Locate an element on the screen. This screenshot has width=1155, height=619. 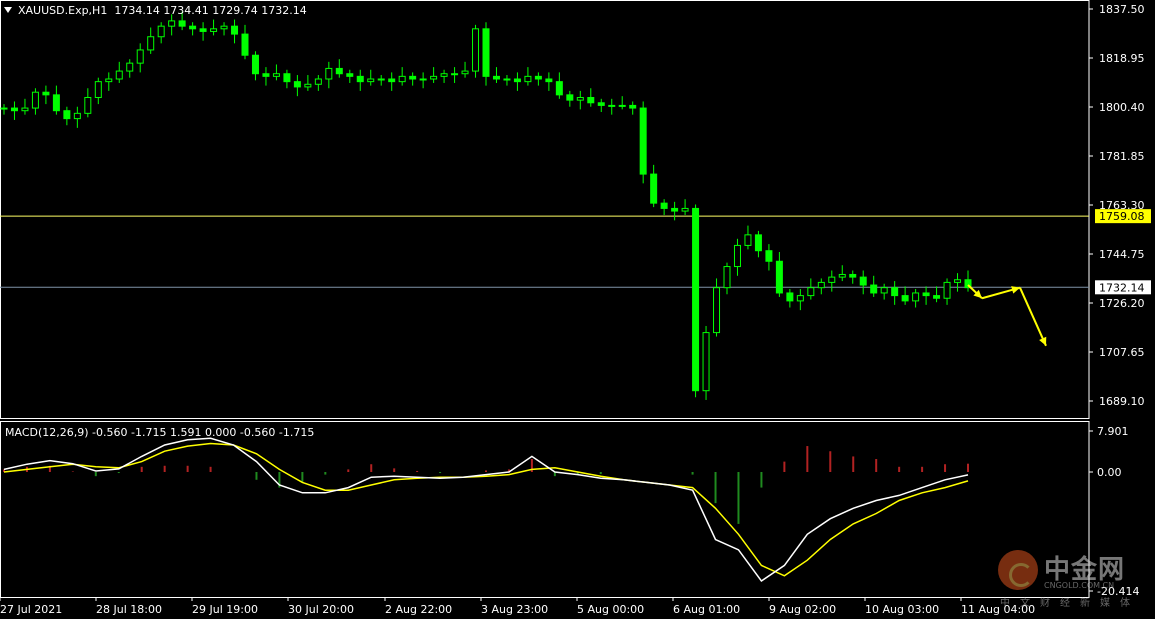
time-tick-label: 28 Jul 18:00 is located at coordinates (129, 609).